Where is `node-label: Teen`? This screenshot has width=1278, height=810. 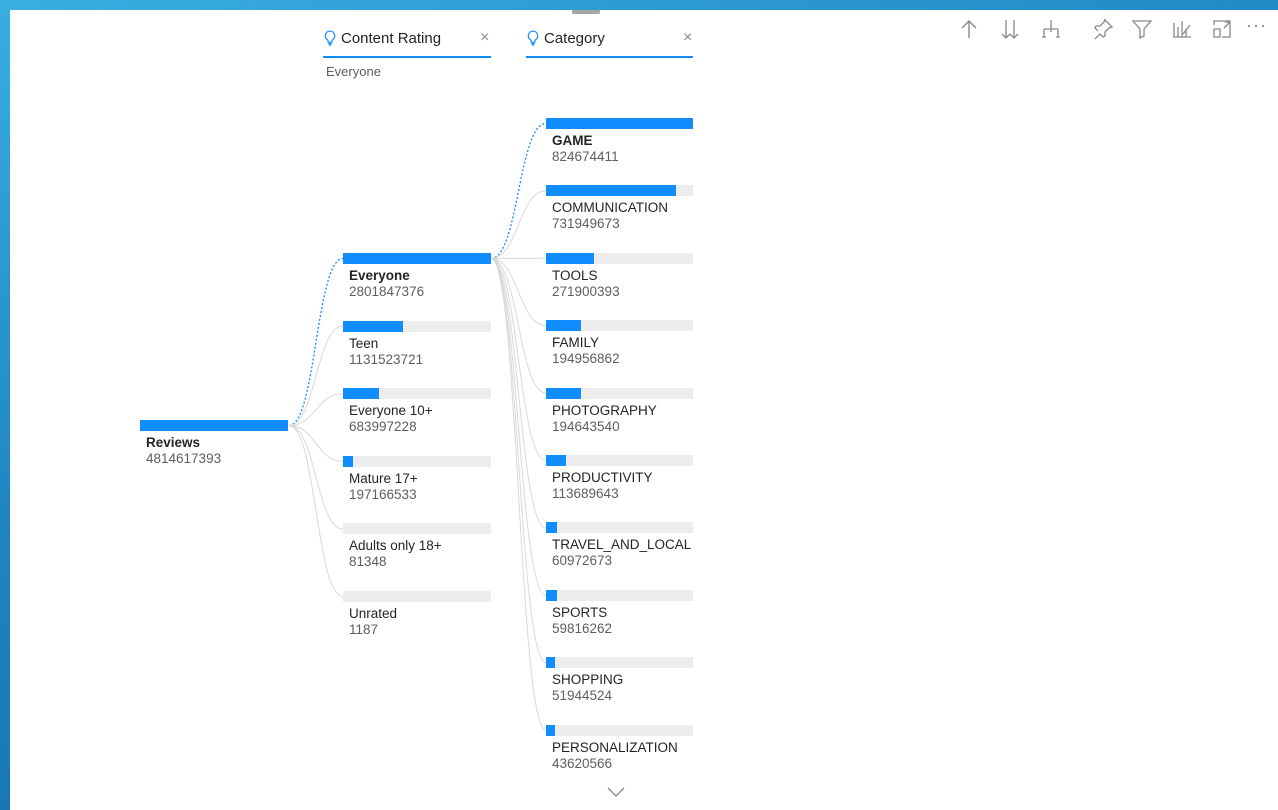 node-label: Teen is located at coordinates (364, 343).